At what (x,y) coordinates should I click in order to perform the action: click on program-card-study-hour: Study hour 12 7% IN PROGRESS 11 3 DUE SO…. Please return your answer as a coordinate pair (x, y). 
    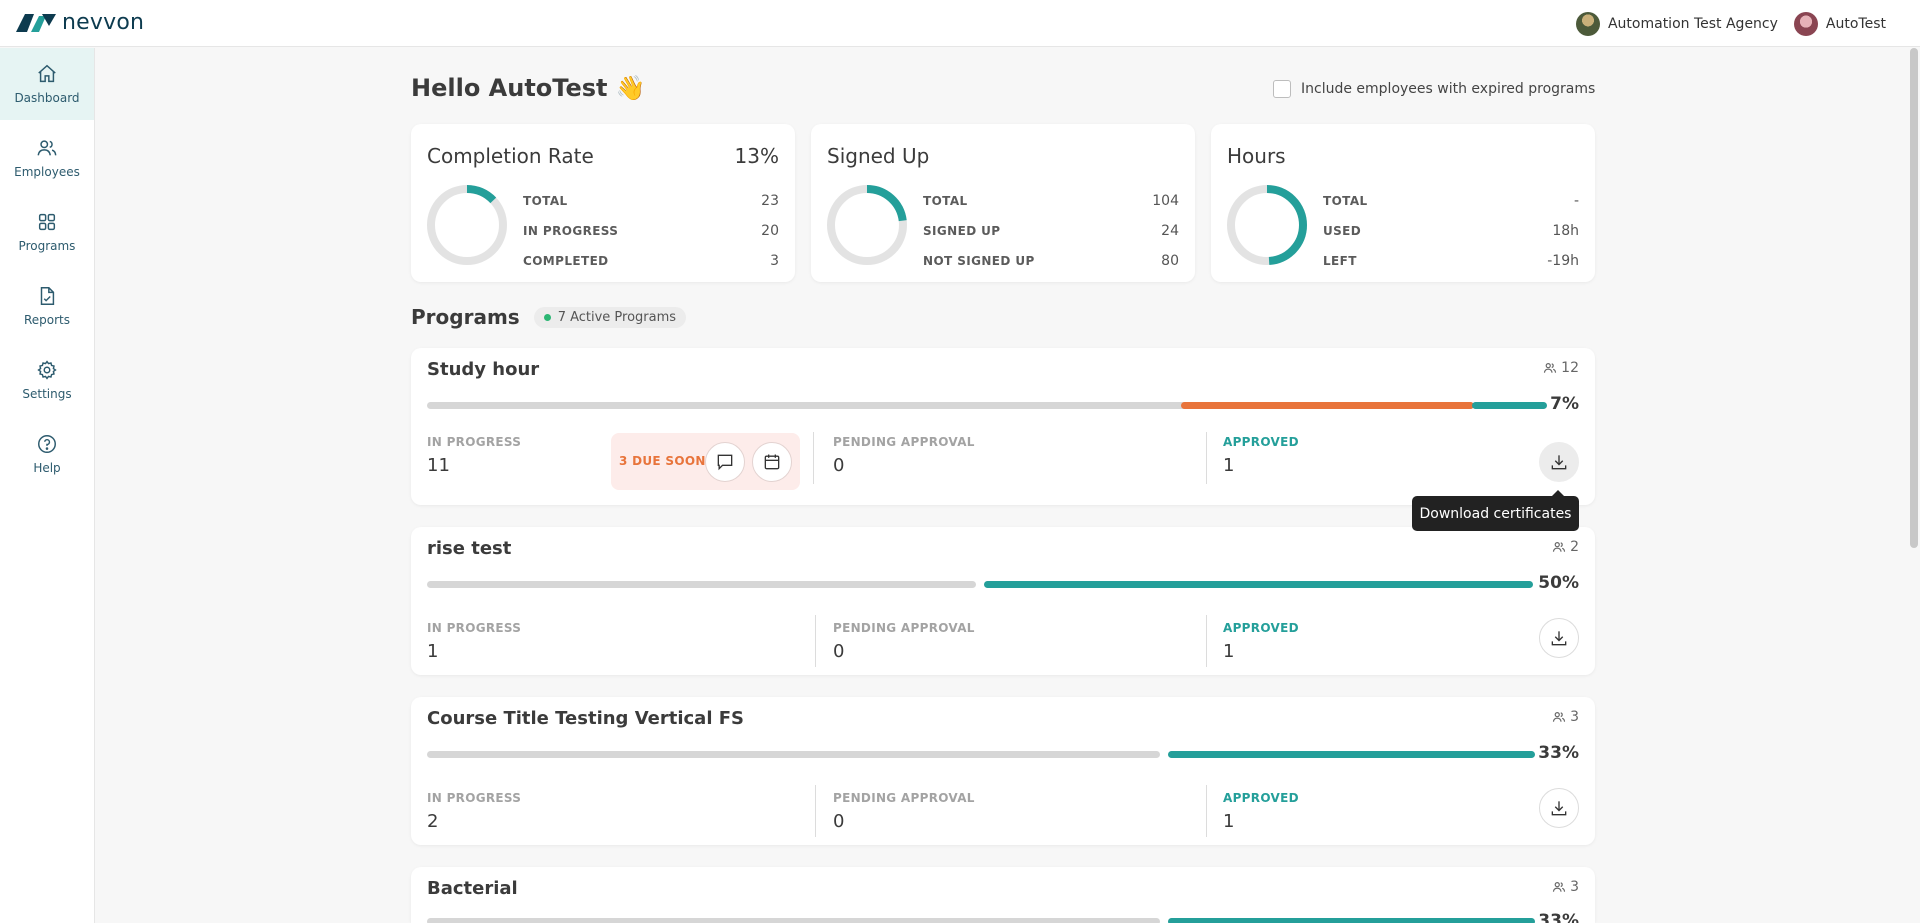
    Looking at the image, I should click on (1003, 426).